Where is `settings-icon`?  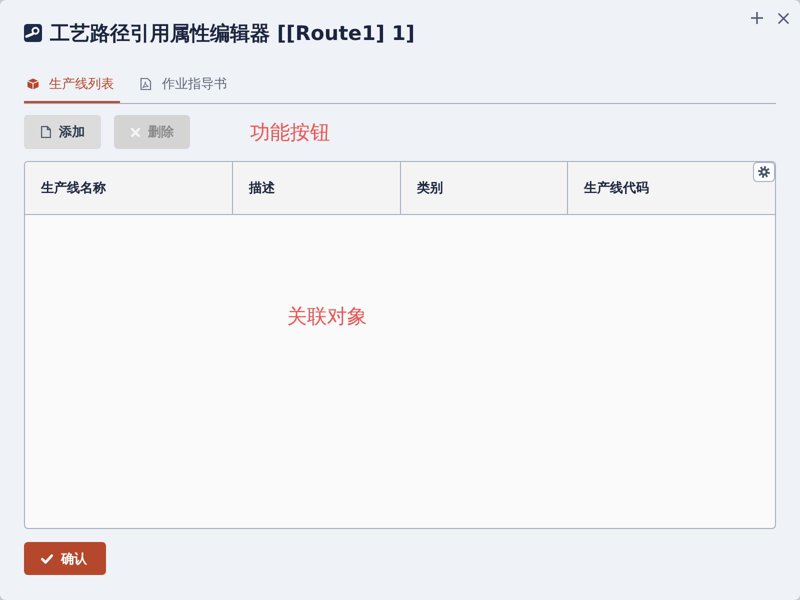
settings-icon is located at coordinates (764, 172).